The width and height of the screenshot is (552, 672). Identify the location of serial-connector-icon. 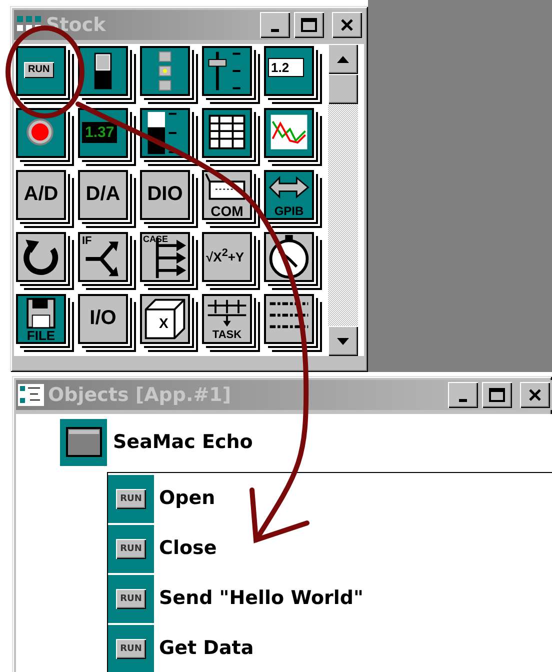
(225, 186).